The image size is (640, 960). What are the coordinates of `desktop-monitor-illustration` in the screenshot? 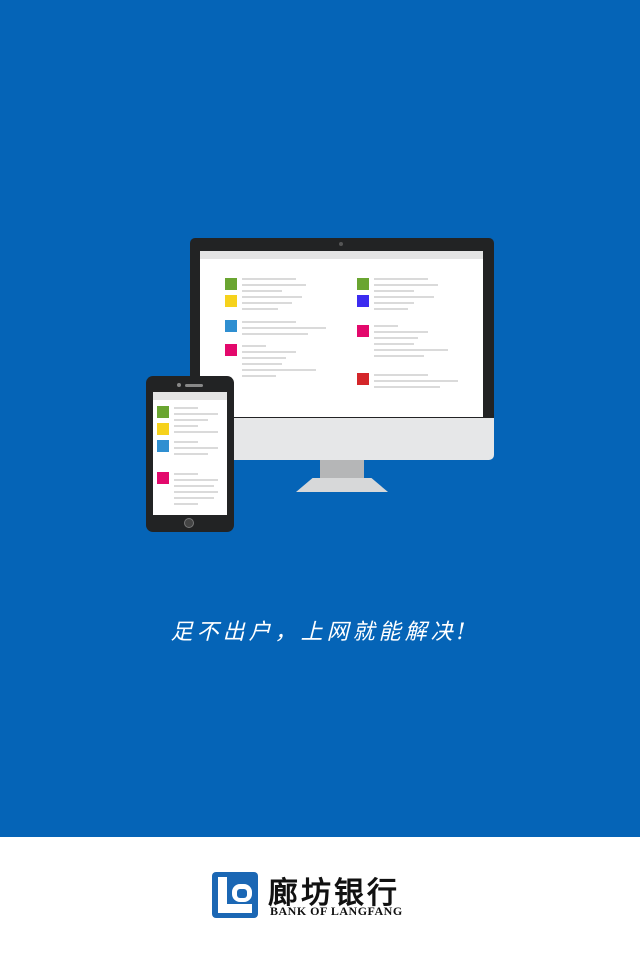 It's located at (342, 365).